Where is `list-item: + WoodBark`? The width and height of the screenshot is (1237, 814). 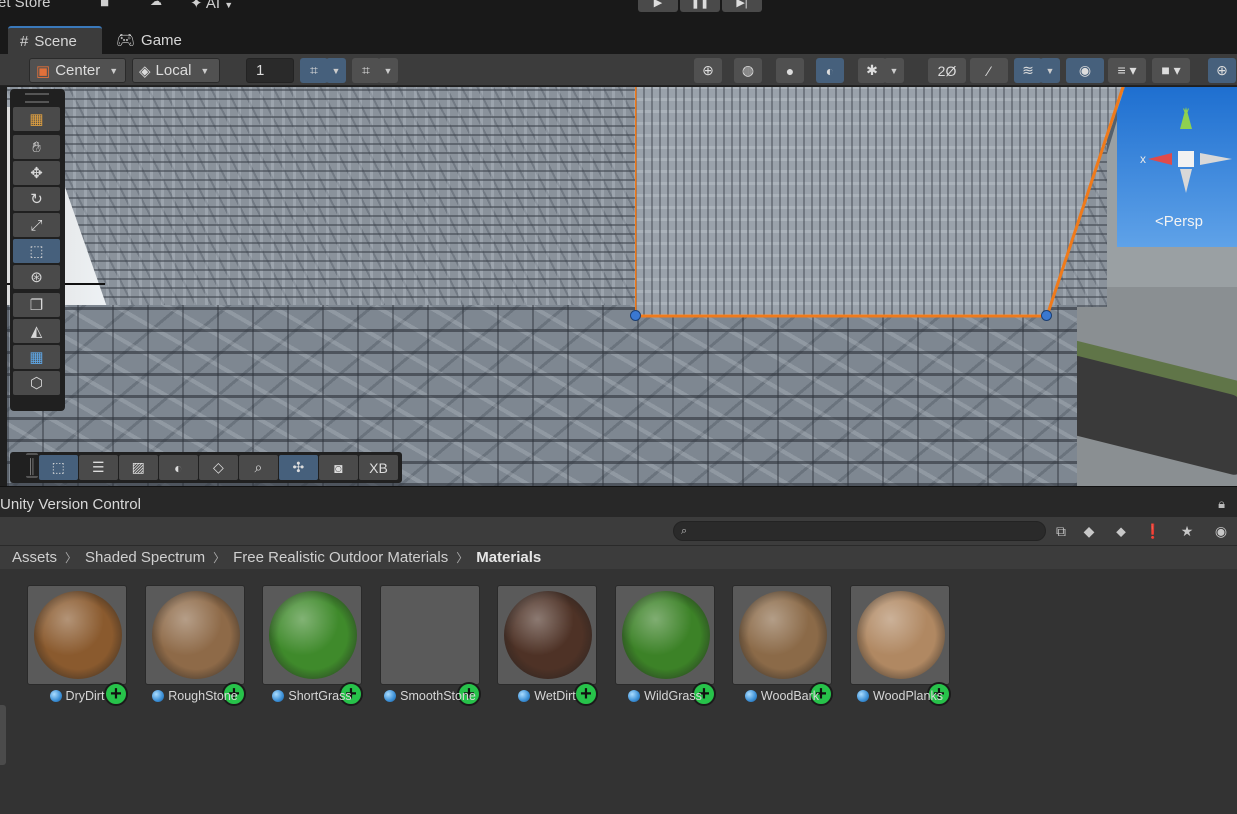
list-item: + WoodBark is located at coordinates (782, 645).